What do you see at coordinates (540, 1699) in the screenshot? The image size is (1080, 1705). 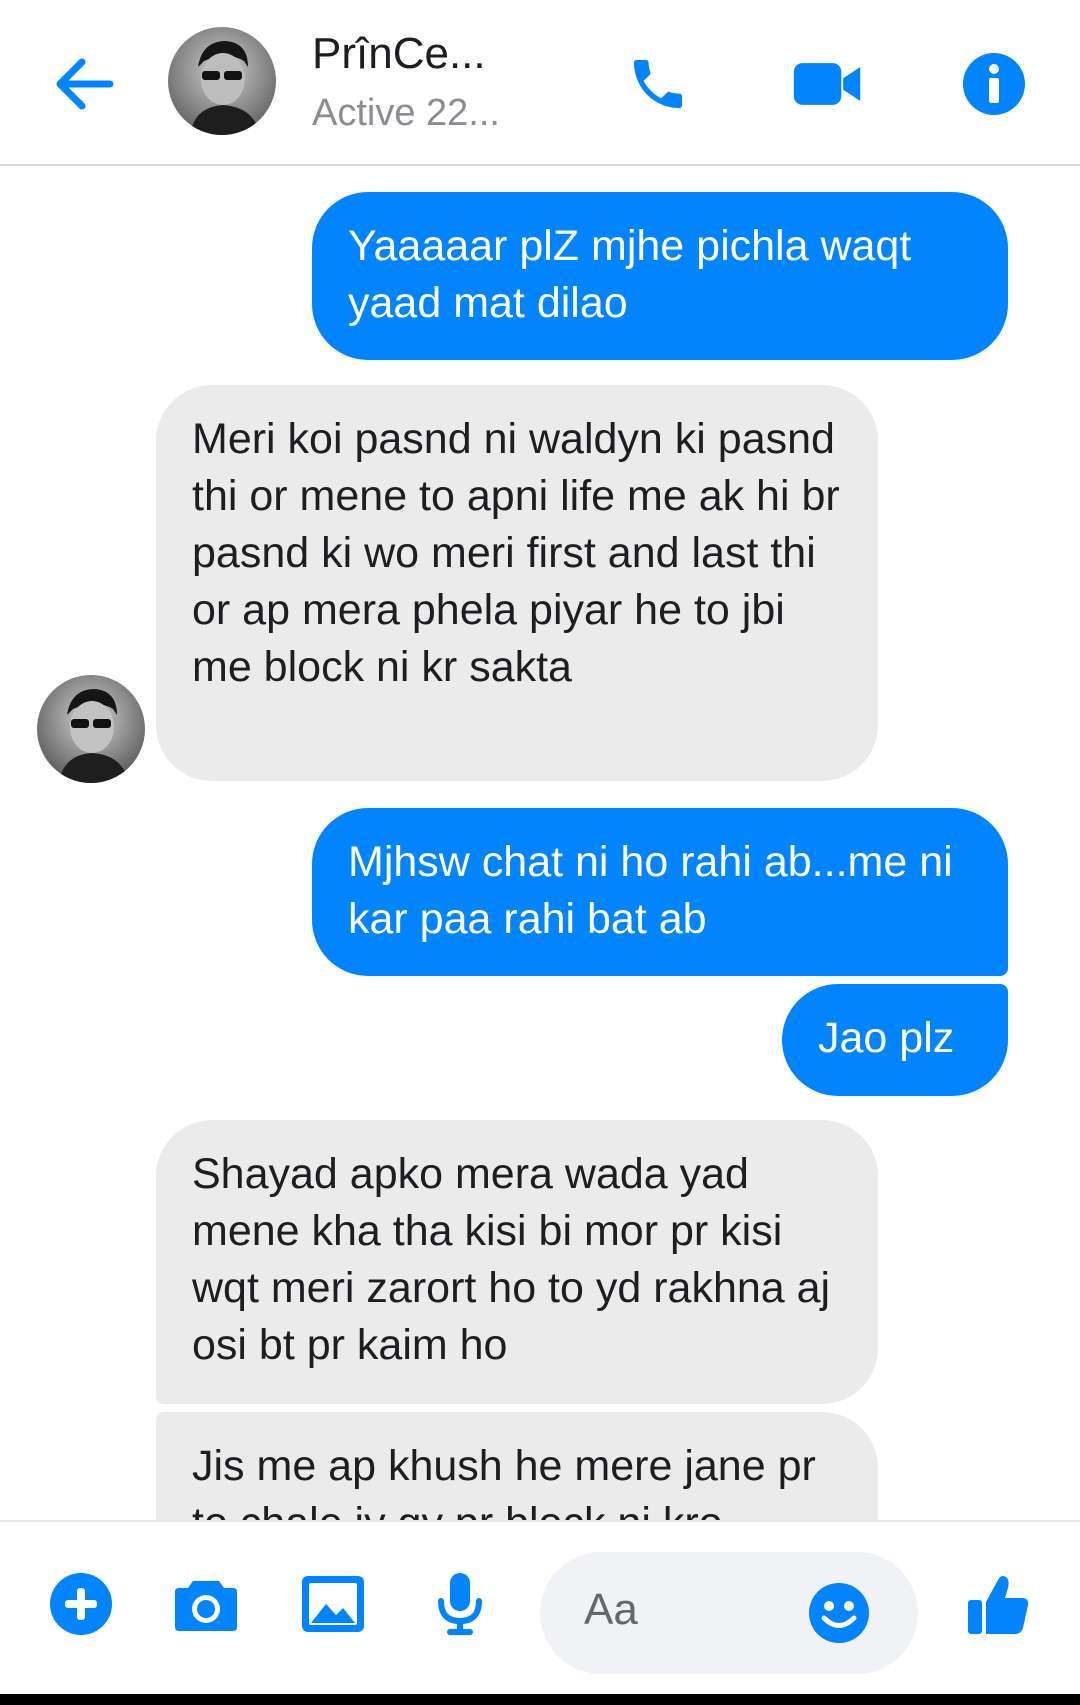 I see `system-navigation-bar` at bounding box center [540, 1699].